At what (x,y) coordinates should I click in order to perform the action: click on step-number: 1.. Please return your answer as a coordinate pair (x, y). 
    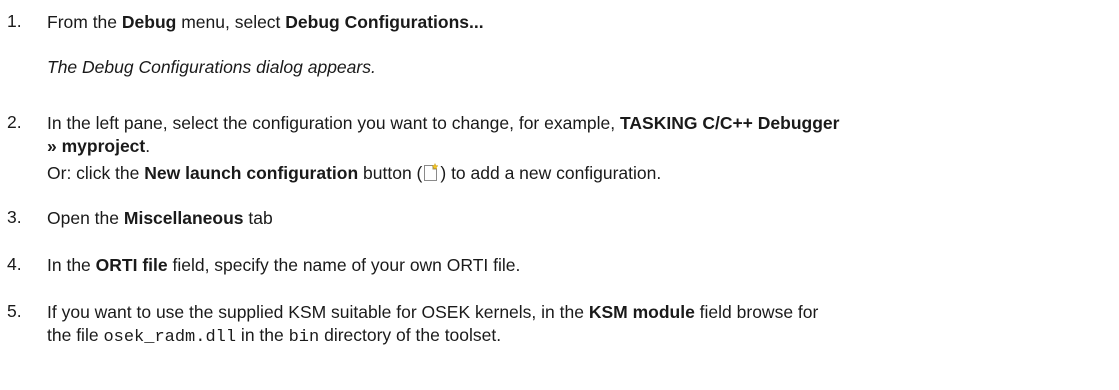
    Looking at the image, I should click on (14, 21).